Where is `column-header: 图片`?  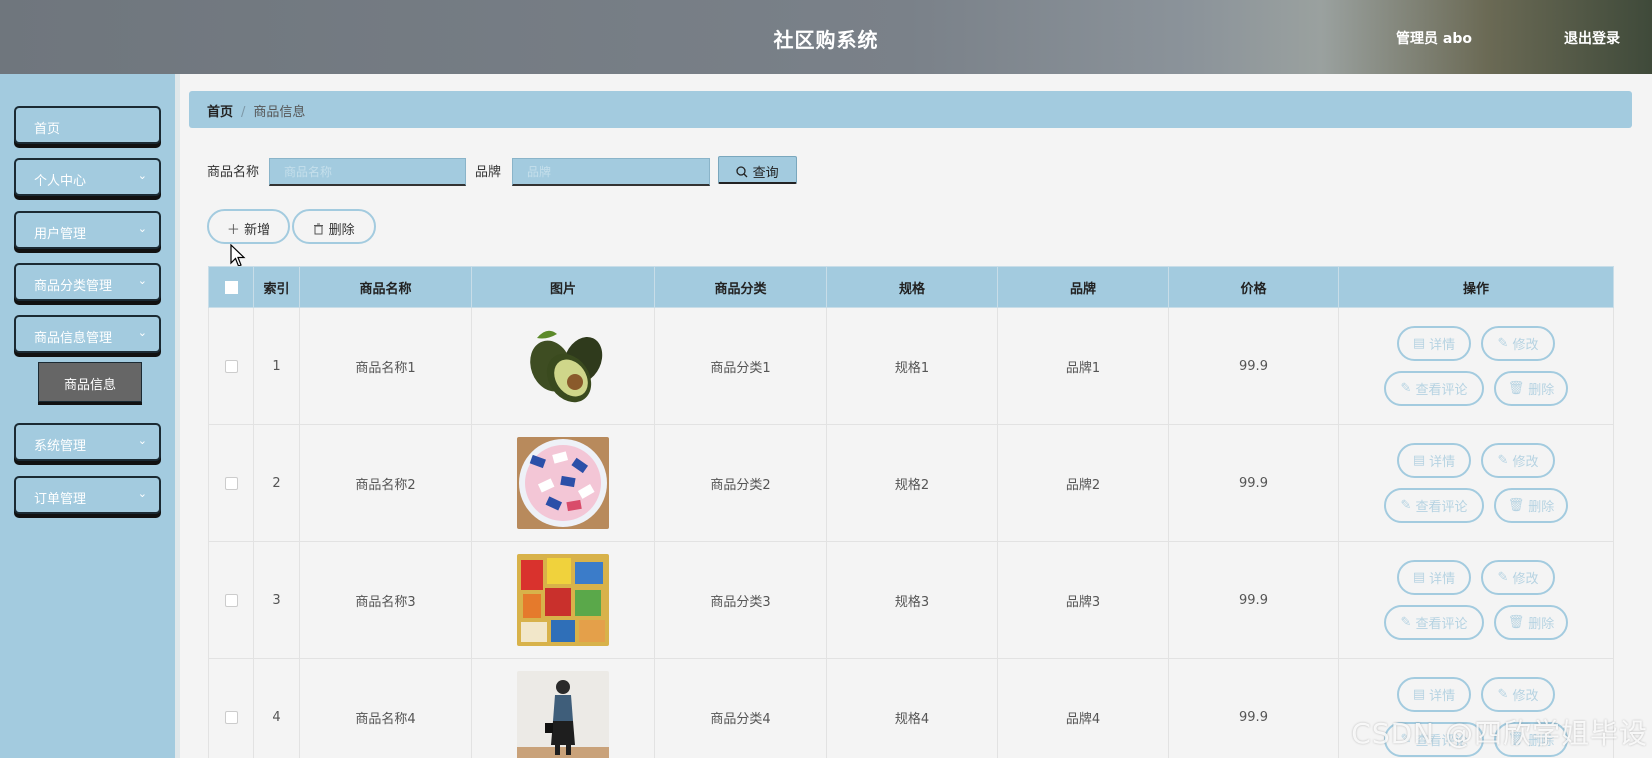
column-header: 图片 is located at coordinates (563, 287).